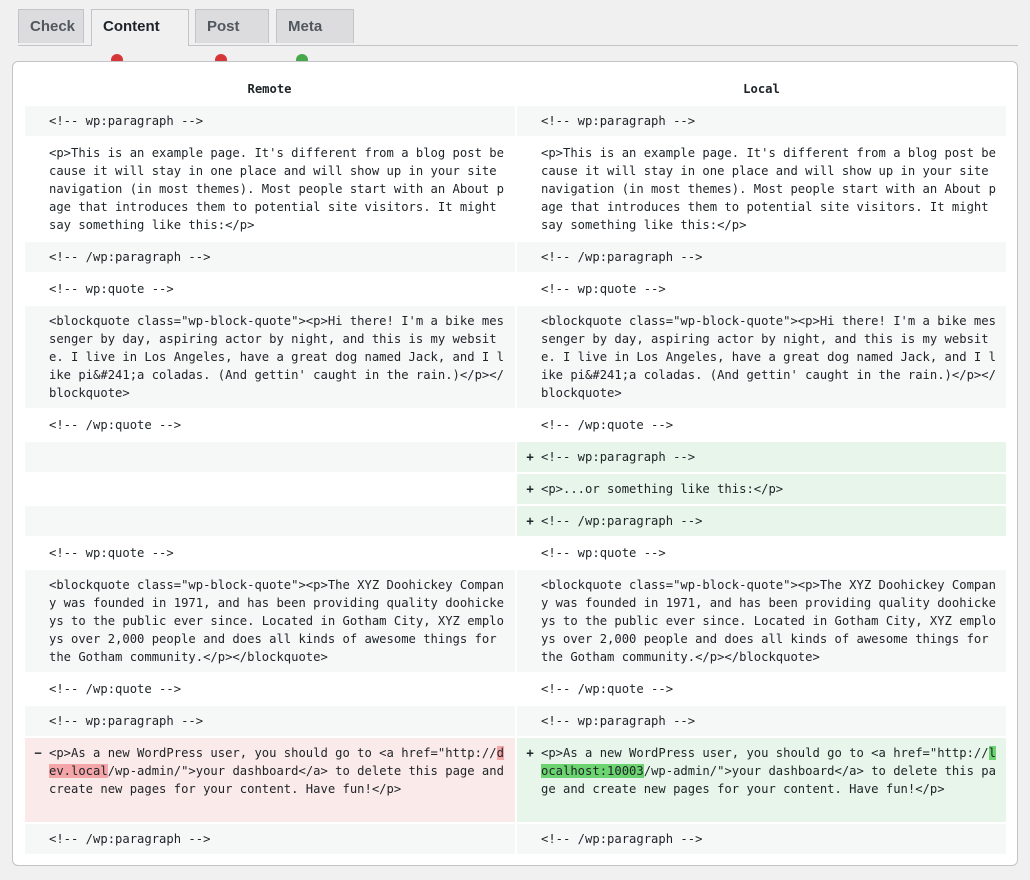  Describe the element at coordinates (761, 457) in the screenshot. I see `diff-cell-local: + <!-- wp:paragraph -->` at that location.